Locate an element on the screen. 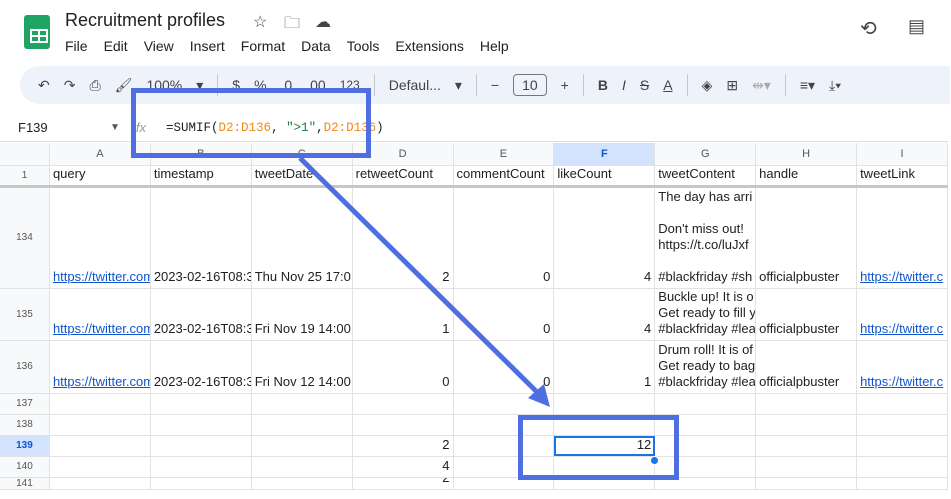  annotation-arrow is located at coordinates (424, 281).